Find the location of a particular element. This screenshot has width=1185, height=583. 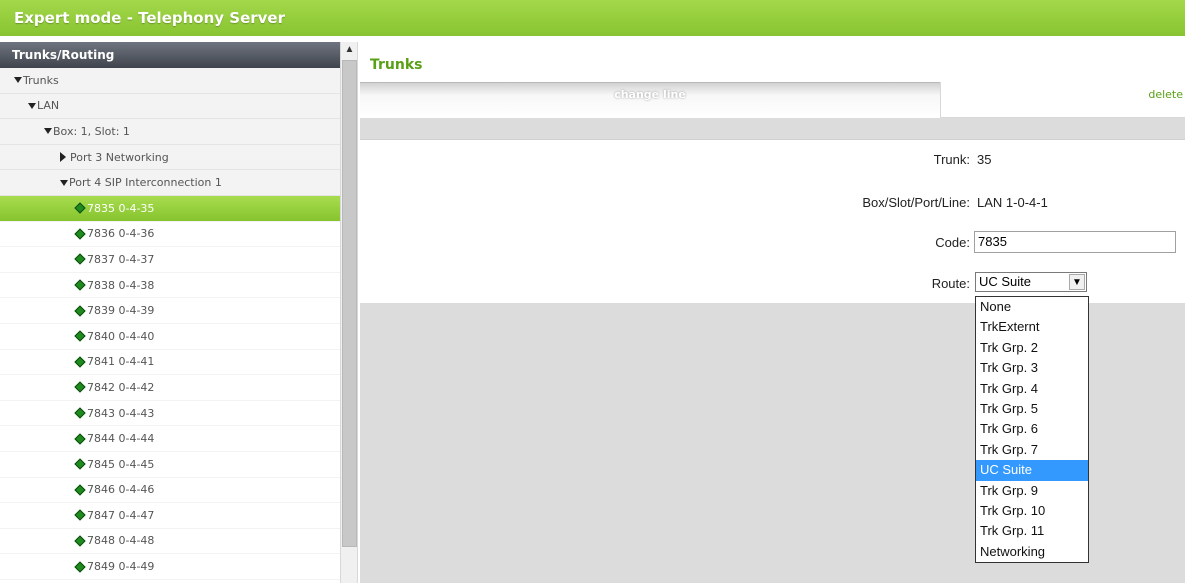

tree-line-item: 7841 0-4-41 is located at coordinates (170, 362).